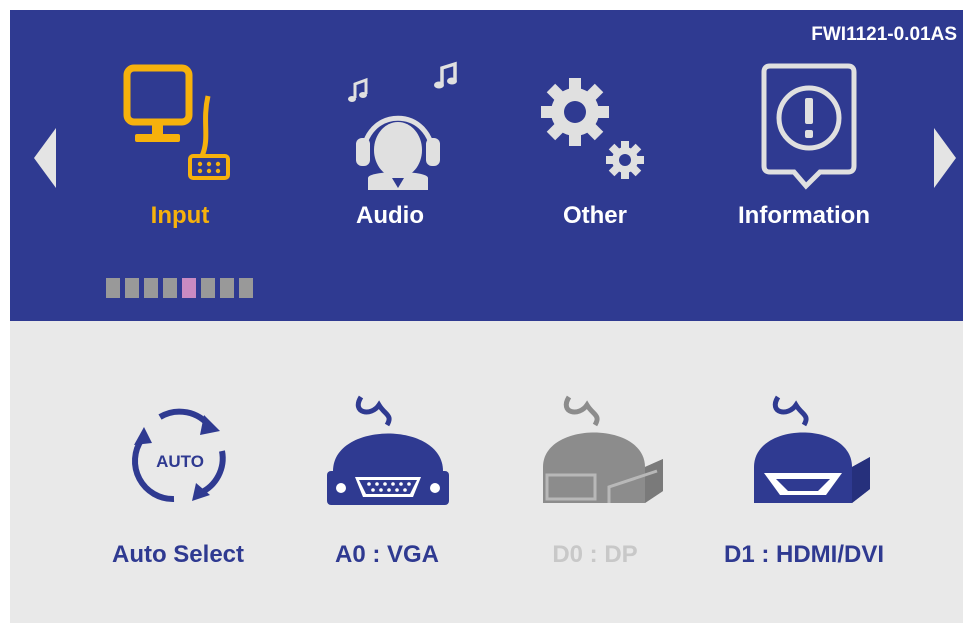  I want to click on source-vga: A0 : VGA, so click(387, 486).